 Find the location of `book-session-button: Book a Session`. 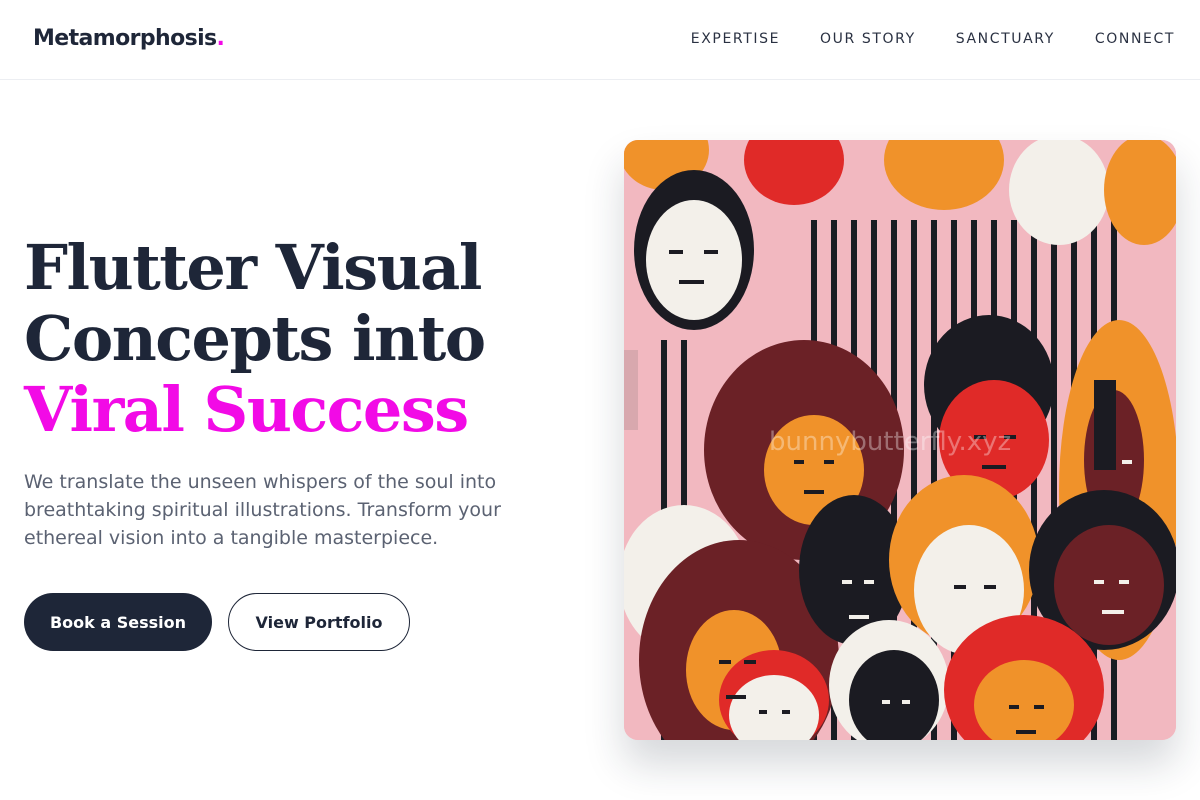

book-session-button: Book a Session is located at coordinates (118, 622).